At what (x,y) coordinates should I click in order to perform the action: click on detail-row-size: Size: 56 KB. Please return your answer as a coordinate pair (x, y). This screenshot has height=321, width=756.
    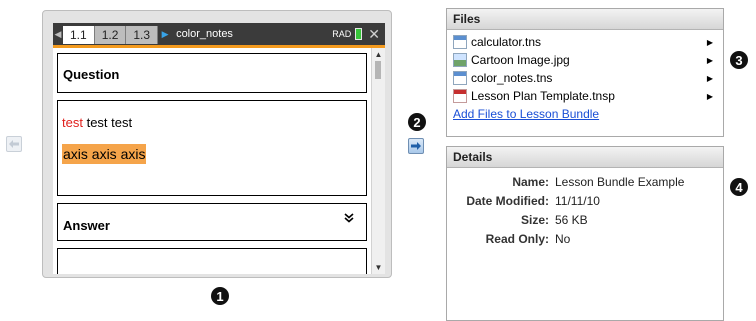
    Looking at the image, I should click on (585, 219).